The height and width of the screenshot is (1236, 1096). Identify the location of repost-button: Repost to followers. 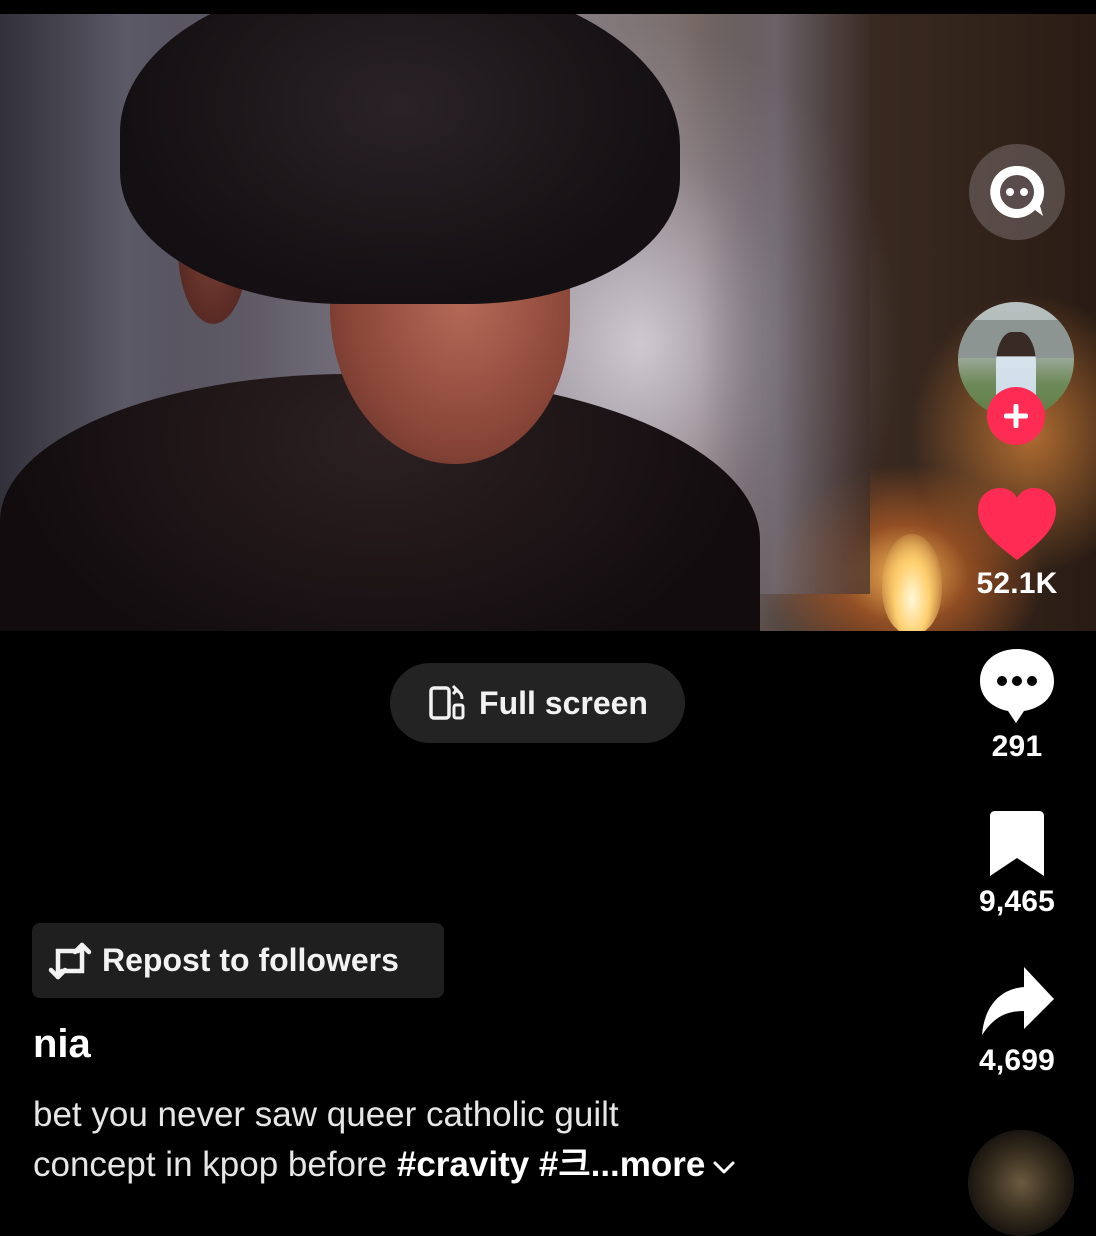
(238, 960).